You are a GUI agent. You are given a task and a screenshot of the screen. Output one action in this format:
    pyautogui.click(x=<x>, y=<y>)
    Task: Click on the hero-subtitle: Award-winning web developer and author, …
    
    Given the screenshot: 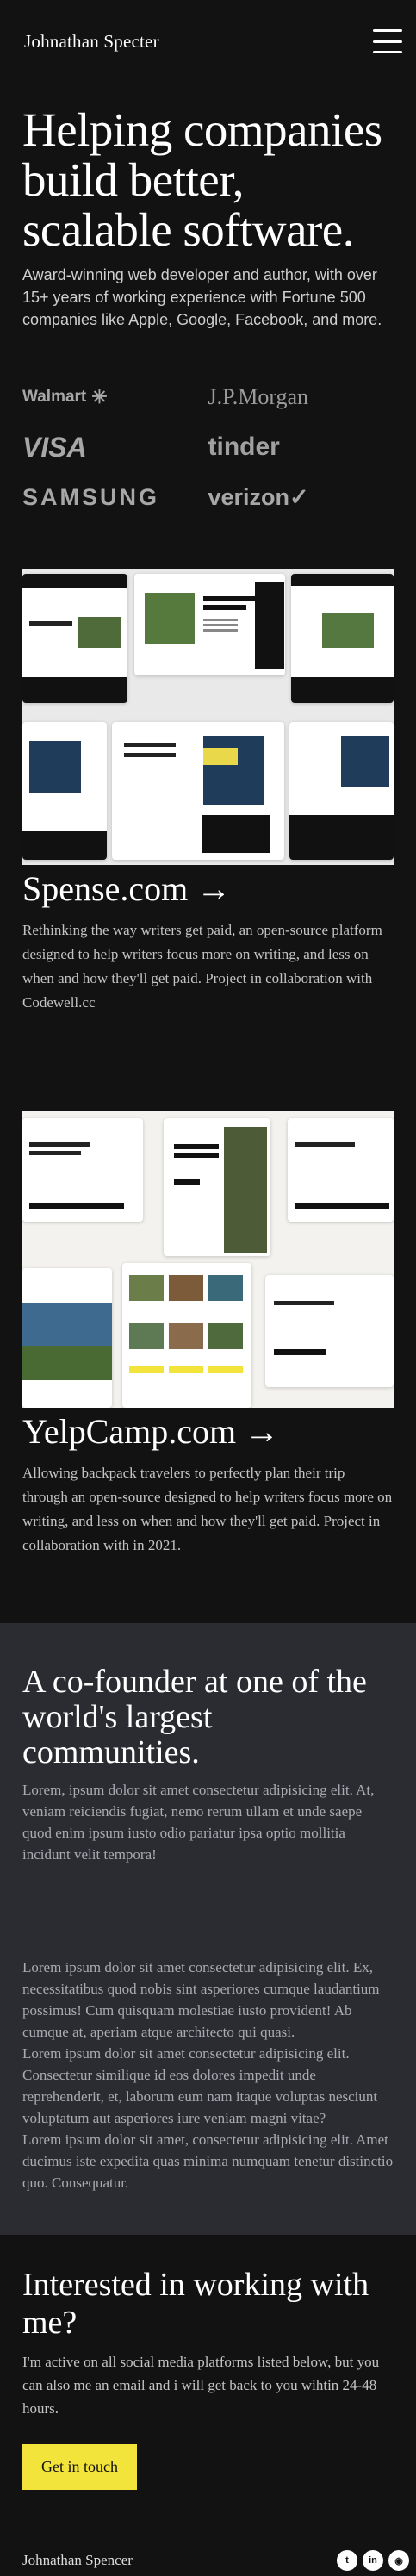 What is the action you would take?
    pyautogui.click(x=202, y=297)
    